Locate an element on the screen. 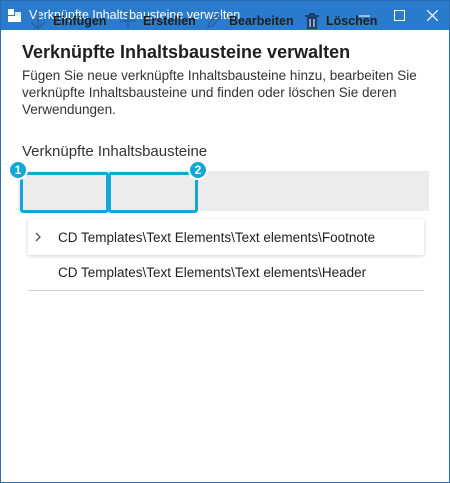 The width and height of the screenshot is (450, 483). delete-button-label: Löschen is located at coordinates (352, 21).